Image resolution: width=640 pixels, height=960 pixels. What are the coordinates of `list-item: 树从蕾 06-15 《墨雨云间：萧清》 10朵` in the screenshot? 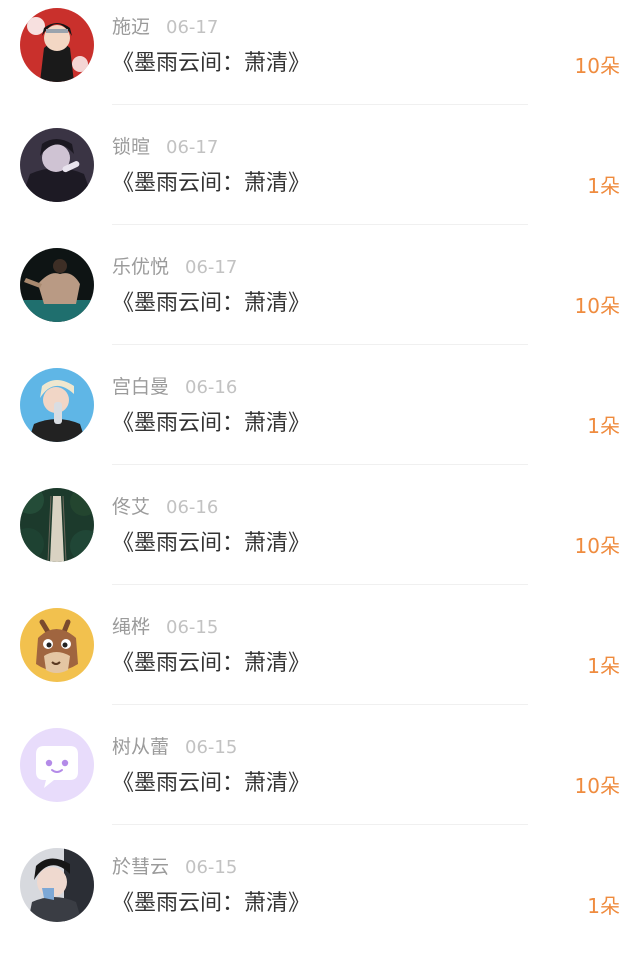 It's located at (320, 780).